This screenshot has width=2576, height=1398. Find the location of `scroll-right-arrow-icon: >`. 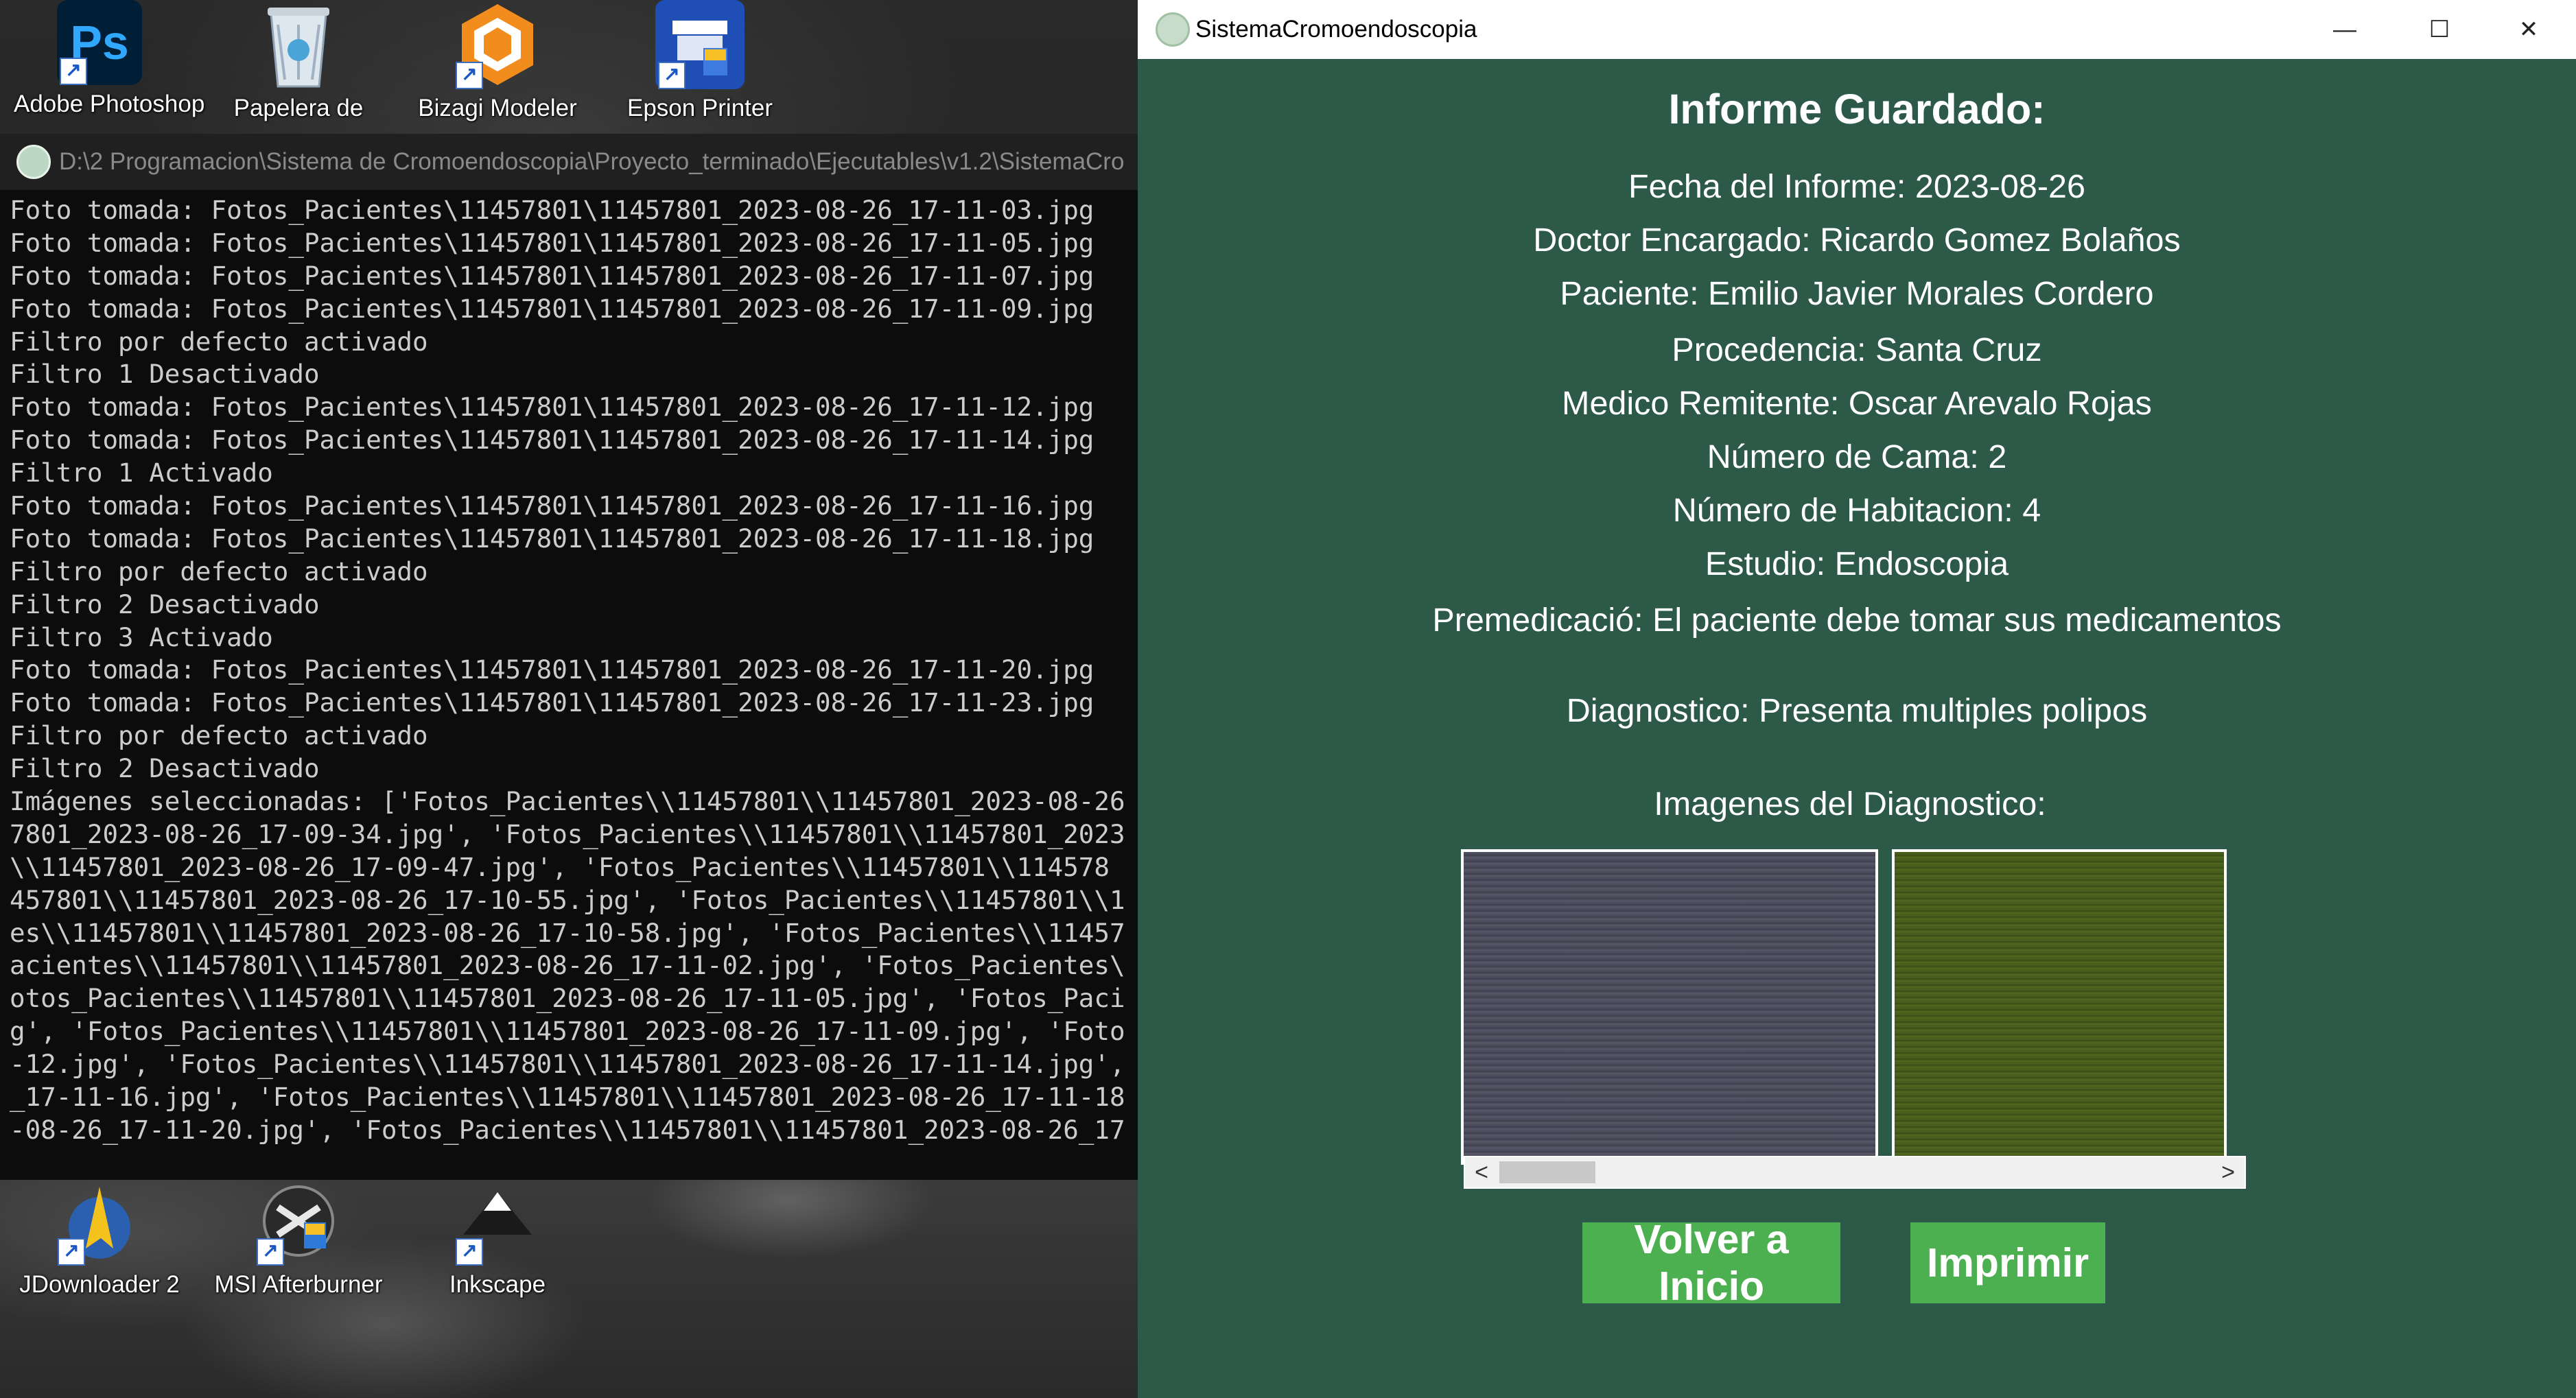

scroll-right-arrow-icon: > is located at coordinates (2228, 1172).